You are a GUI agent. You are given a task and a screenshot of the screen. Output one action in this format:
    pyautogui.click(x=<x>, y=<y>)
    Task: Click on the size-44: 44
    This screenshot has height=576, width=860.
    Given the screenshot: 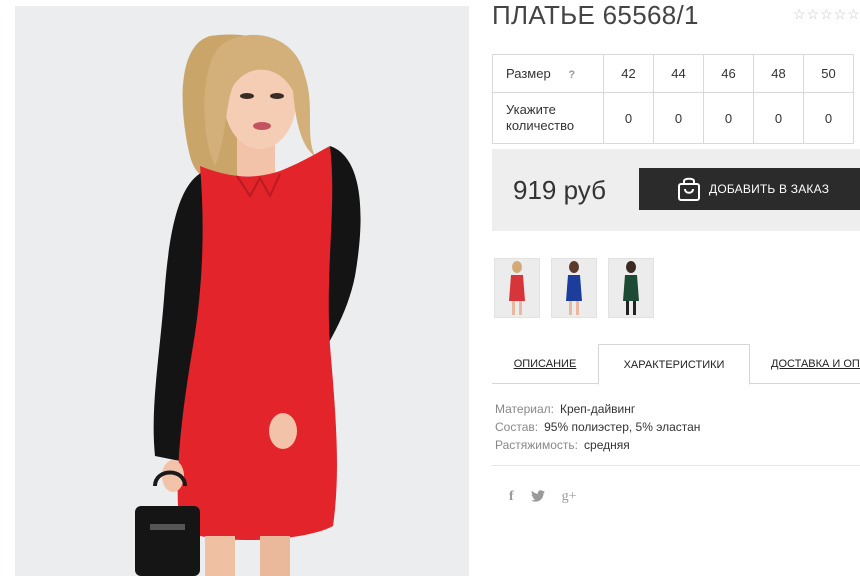 What is the action you would take?
    pyautogui.click(x=678, y=73)
    